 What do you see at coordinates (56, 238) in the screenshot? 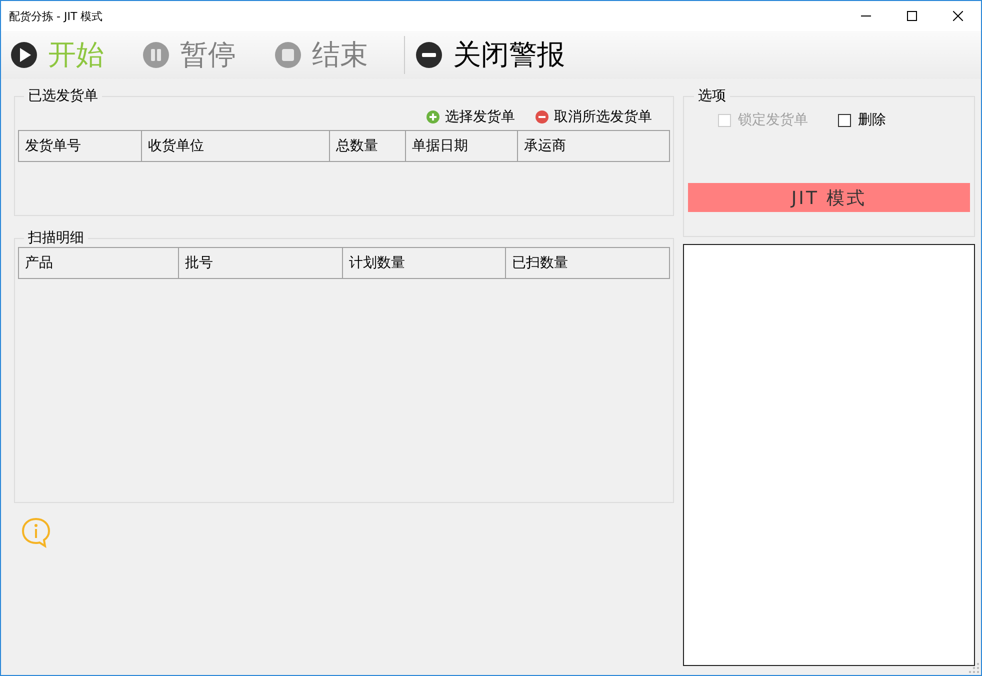
I see `group-title: 扫描明细` at bounding box center [56, 238].